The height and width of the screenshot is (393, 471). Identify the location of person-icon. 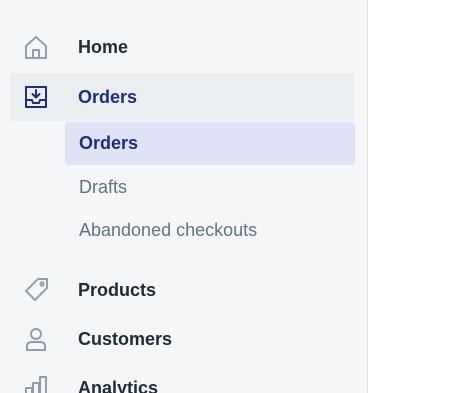
(36, 339).